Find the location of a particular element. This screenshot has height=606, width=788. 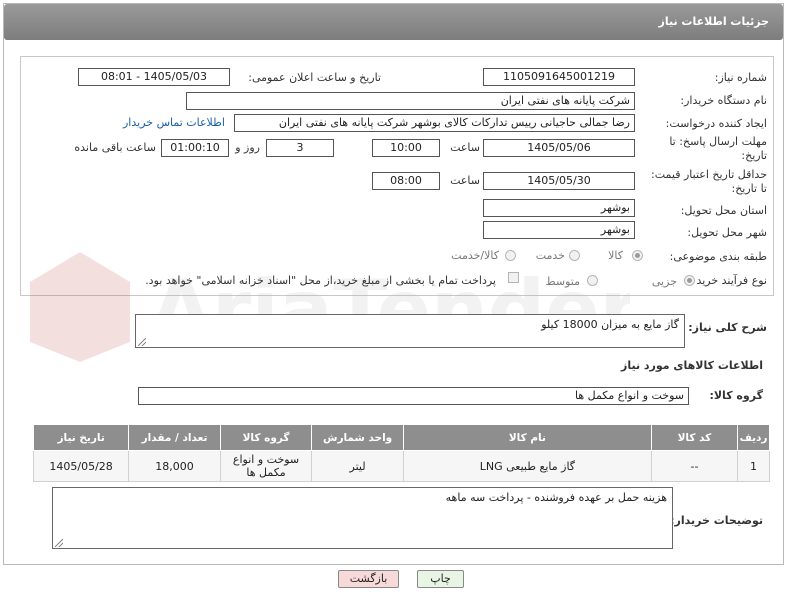

col-header-quantity: تعداد / مقدار is located at coordinates (174, 437).